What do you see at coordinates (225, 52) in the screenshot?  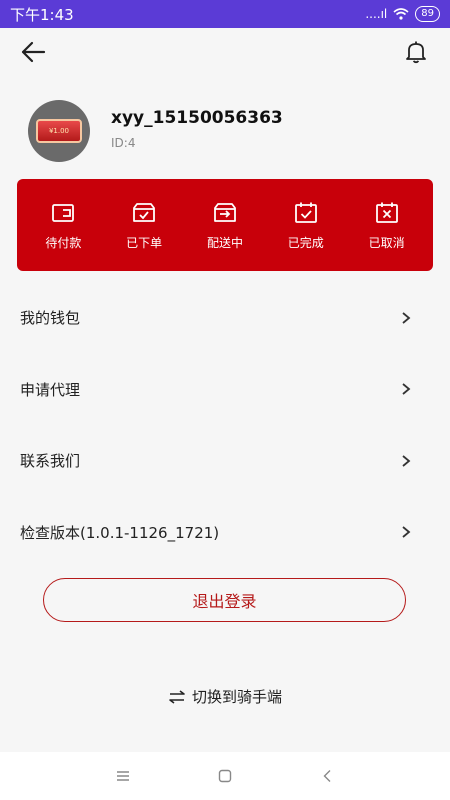 I see `top-bar` at bounding box center [225, 52].